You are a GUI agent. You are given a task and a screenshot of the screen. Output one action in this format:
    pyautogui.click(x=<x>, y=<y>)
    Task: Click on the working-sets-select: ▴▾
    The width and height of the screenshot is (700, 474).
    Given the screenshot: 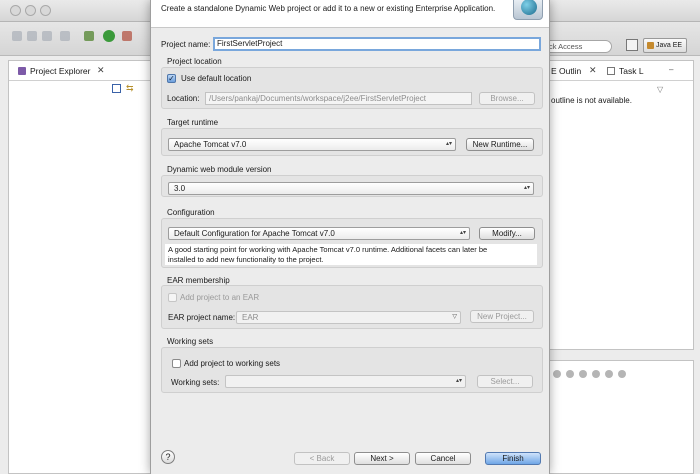 What is the action you would take?
    pyautogui.click(x=345, y=381)
    